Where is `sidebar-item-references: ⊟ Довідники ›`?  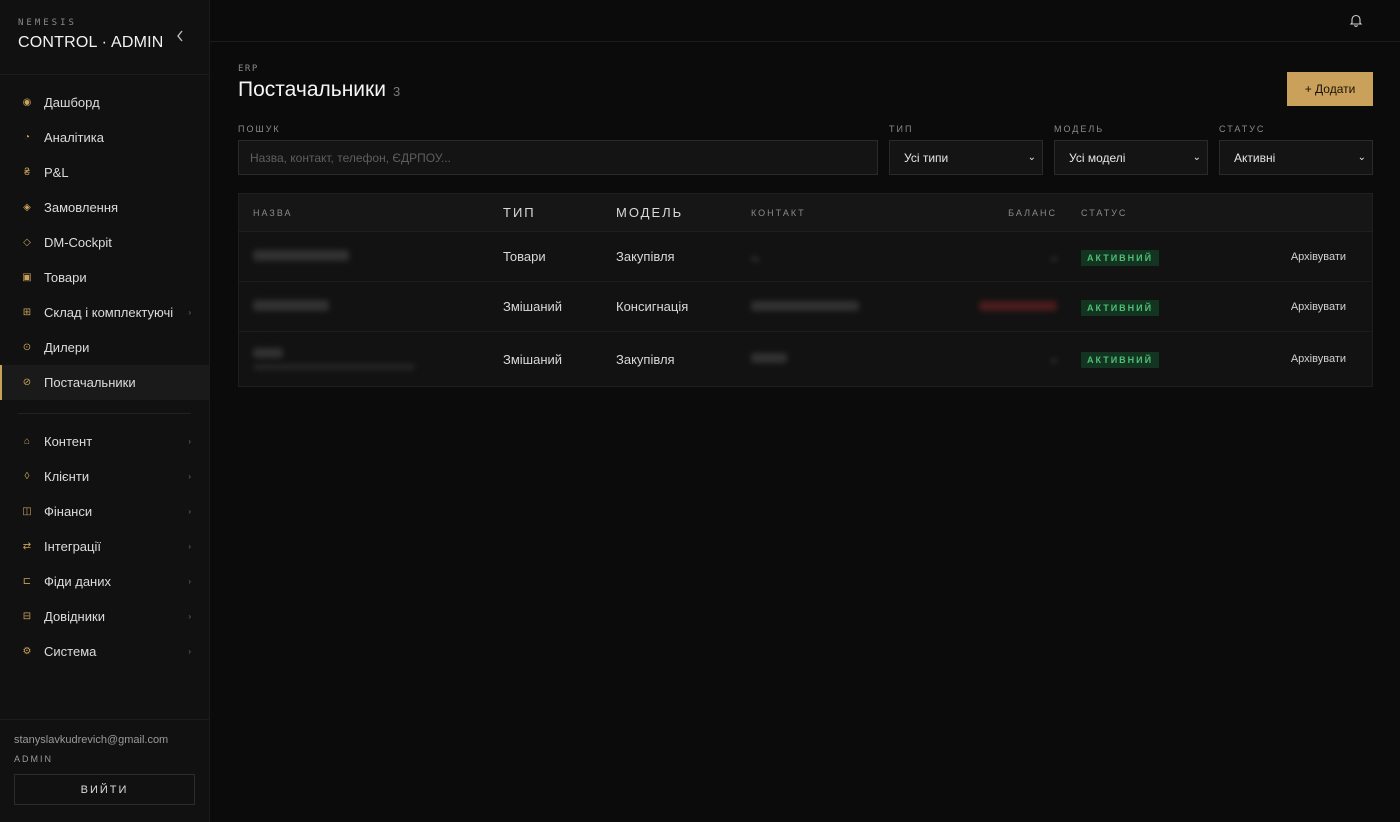
sidebar-item-references: ⊟ Довідники › is located at coordinates (104, 616).